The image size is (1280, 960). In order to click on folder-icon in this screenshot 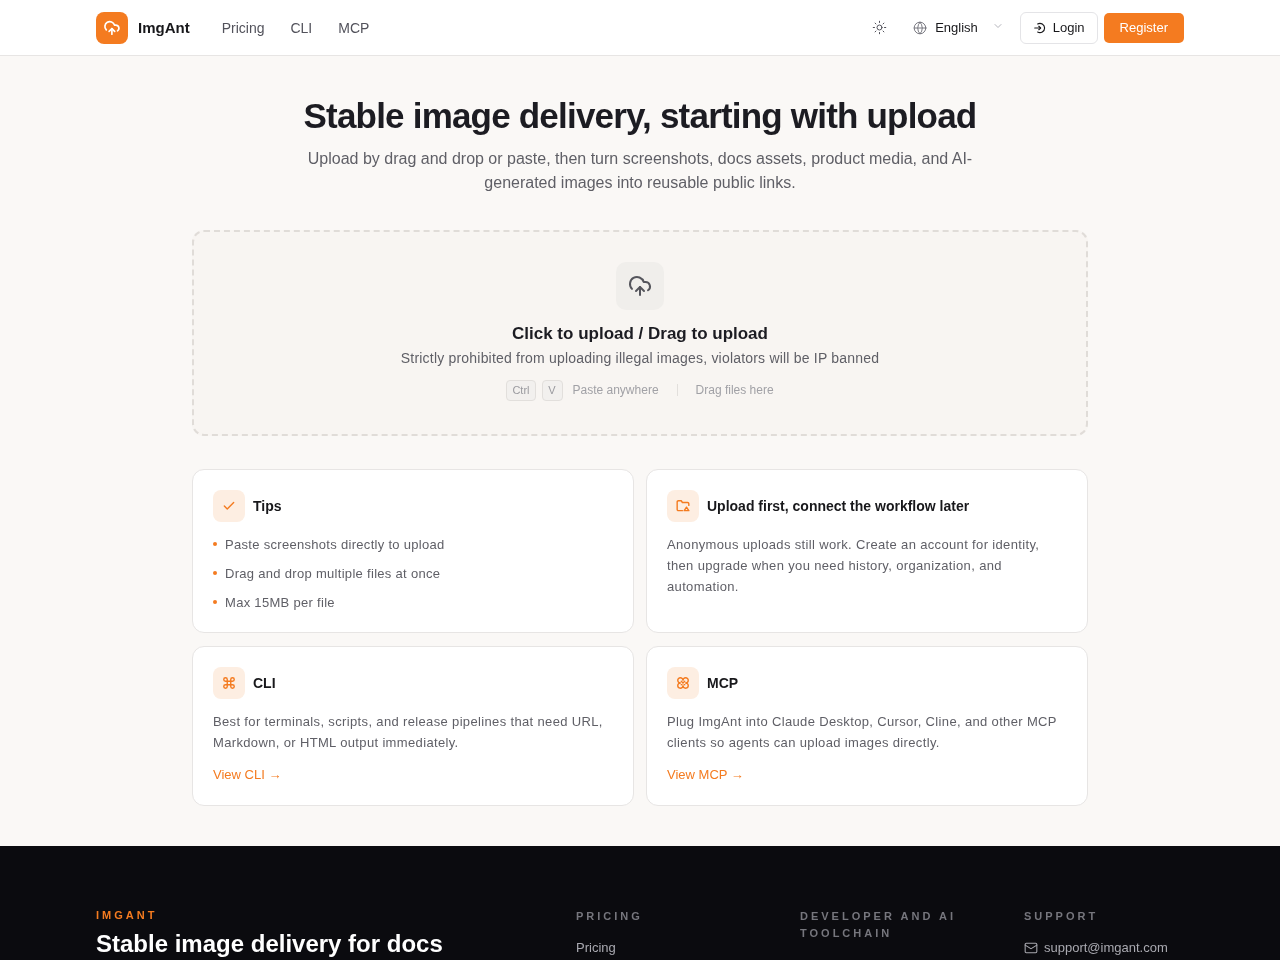, I will do `click(683, 506)`.